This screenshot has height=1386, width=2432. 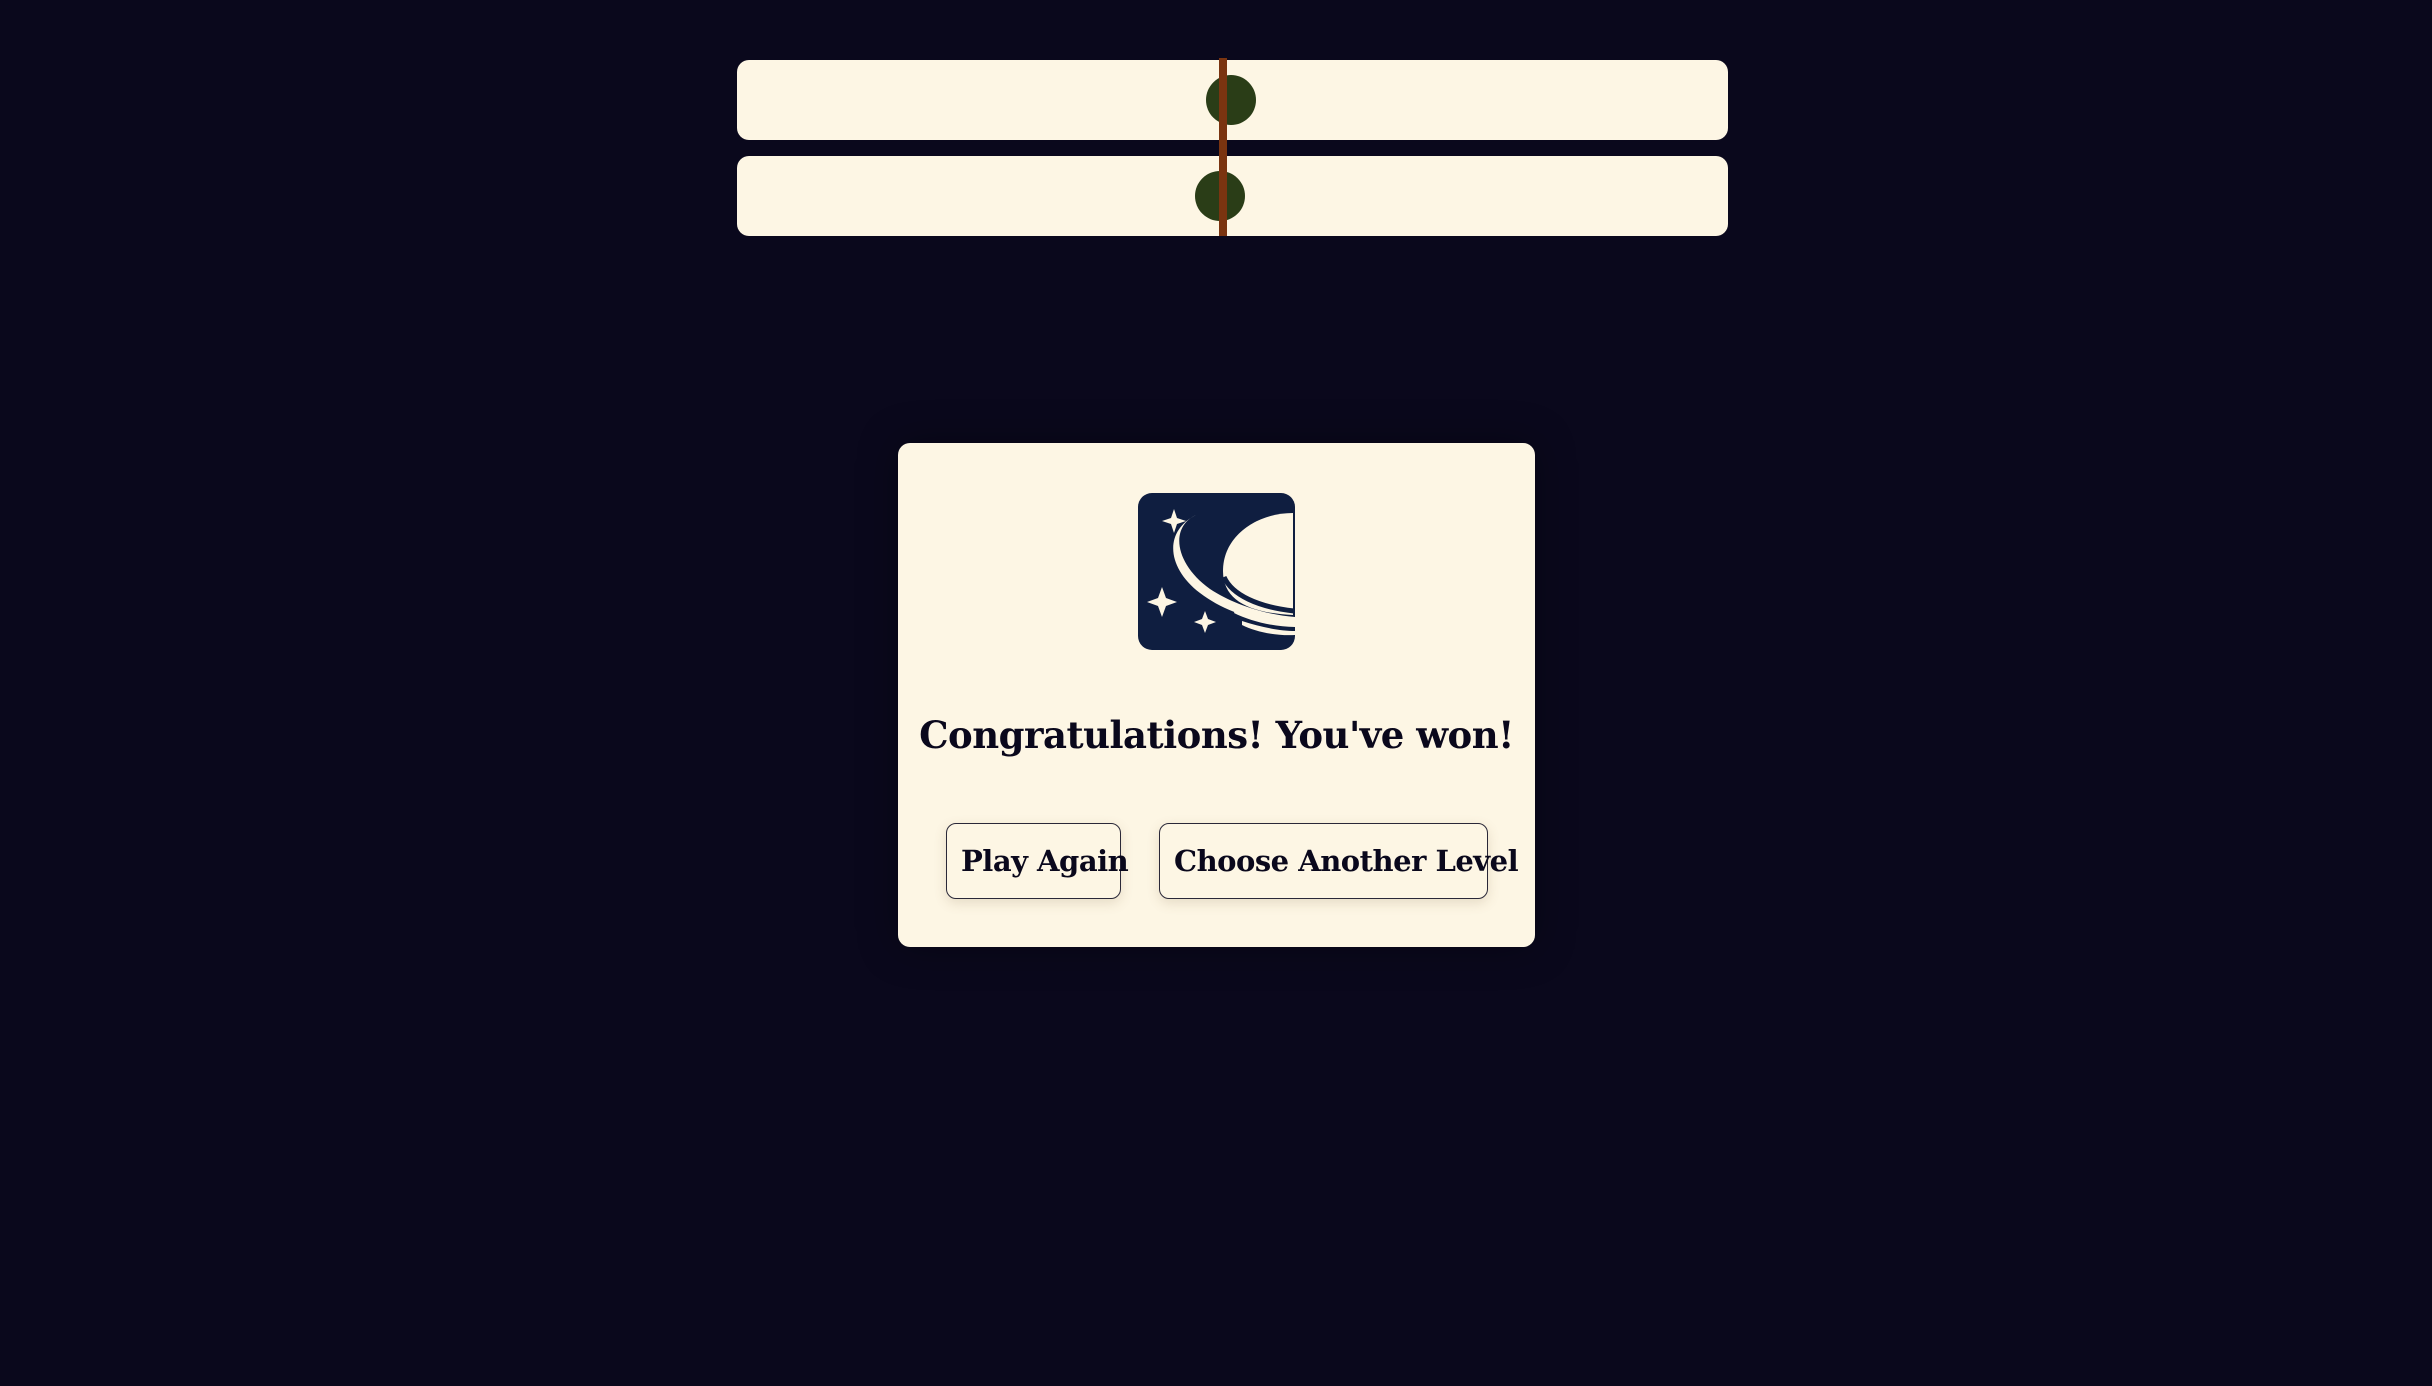 What do you see at coordinates (1222, 147) in the screenshot?
I see `target-line` at bounding box center [1222, 147].